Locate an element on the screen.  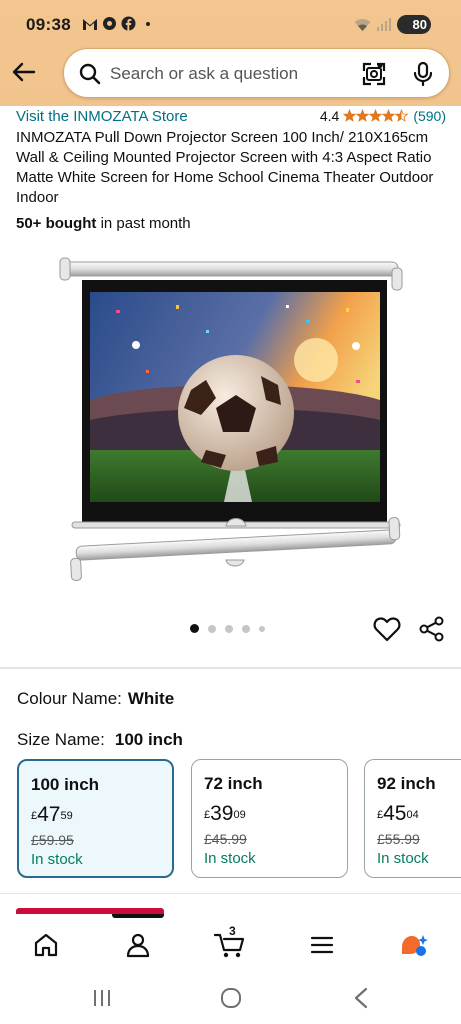
status-bar: 09:38 80 is located at coordinates (230, 23).